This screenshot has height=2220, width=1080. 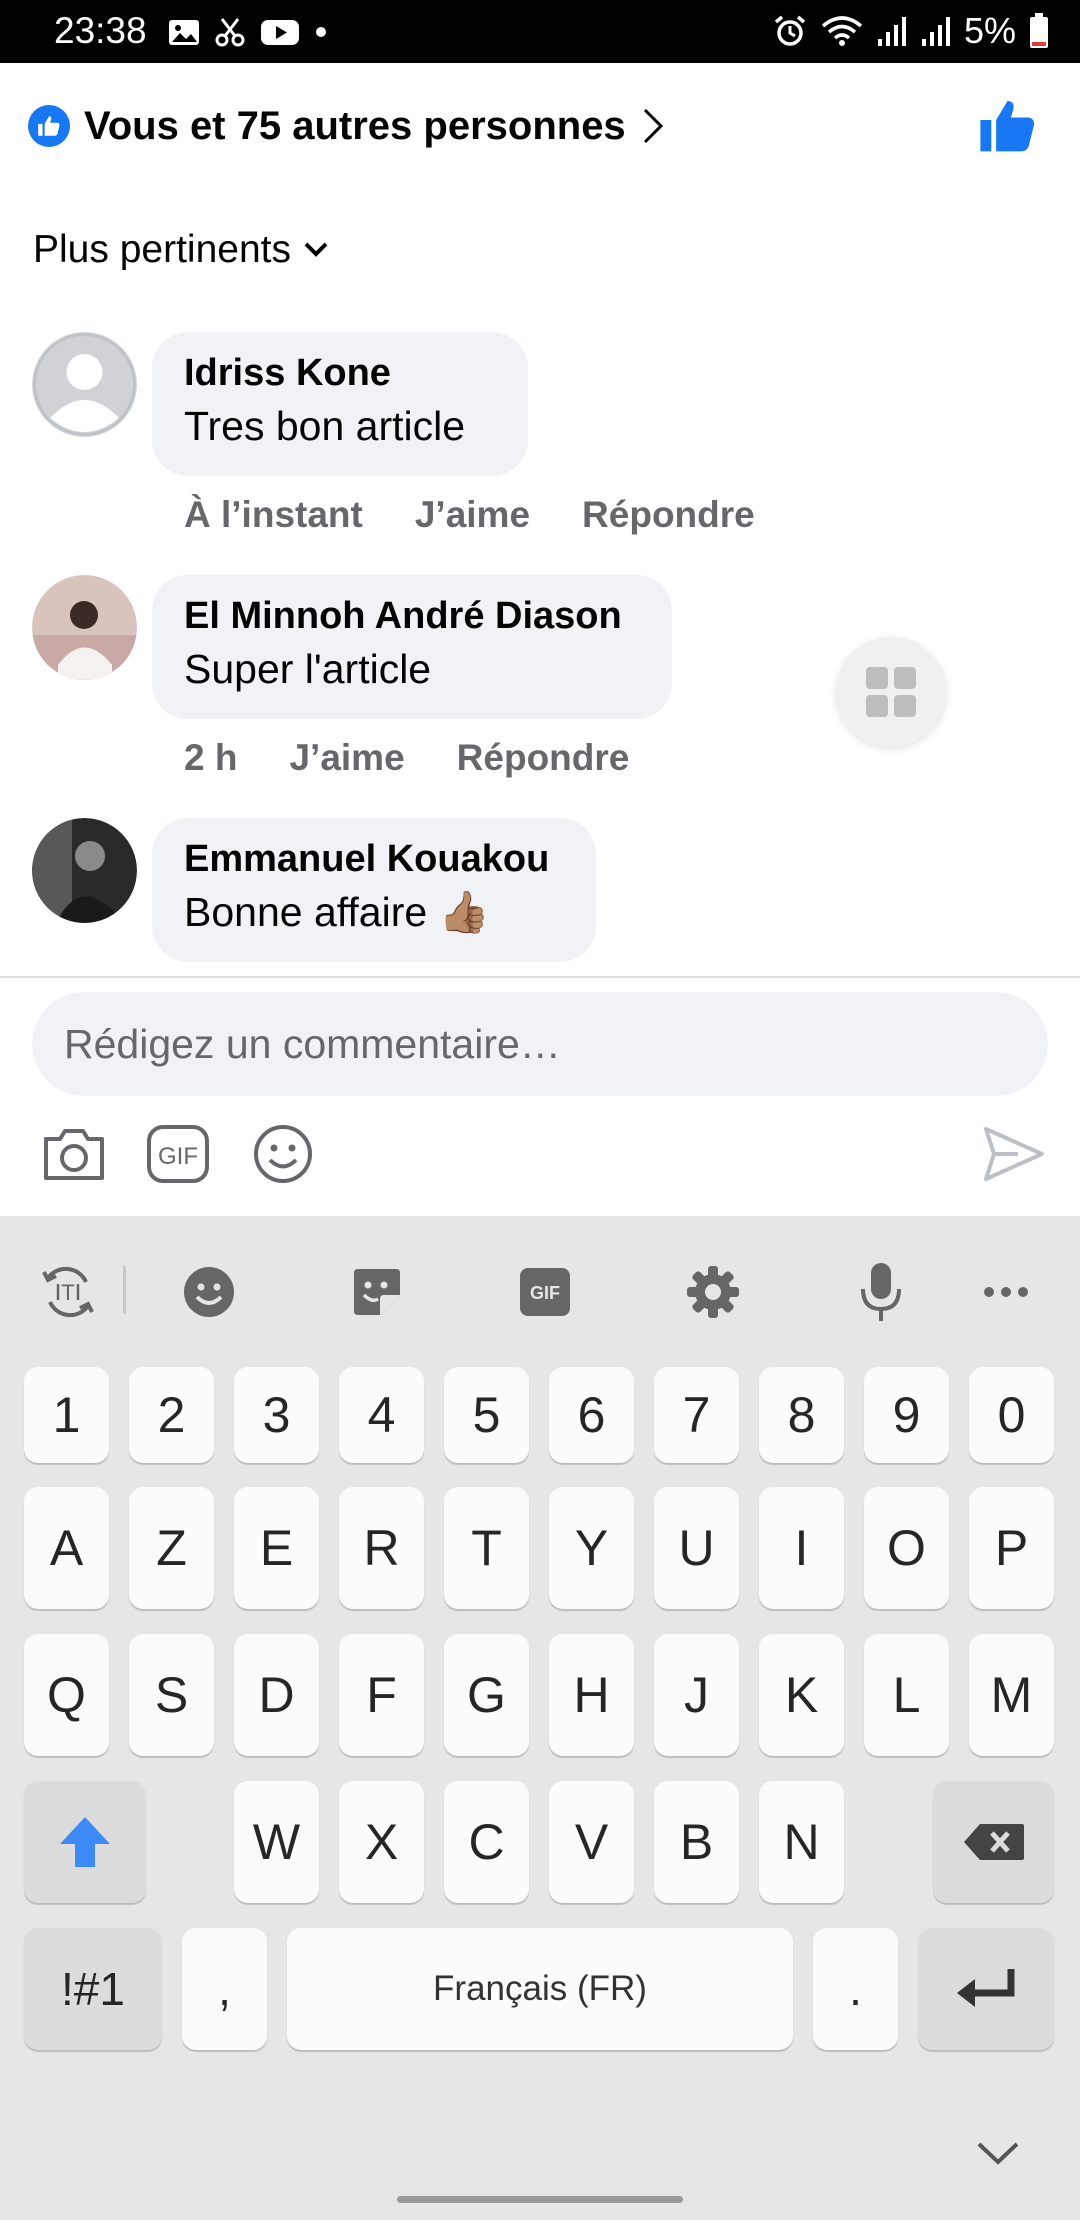 What do you see at coordinates (283, 1154) in the screenshot?
I see `emoji-button` at bounding box center [283, 1154].